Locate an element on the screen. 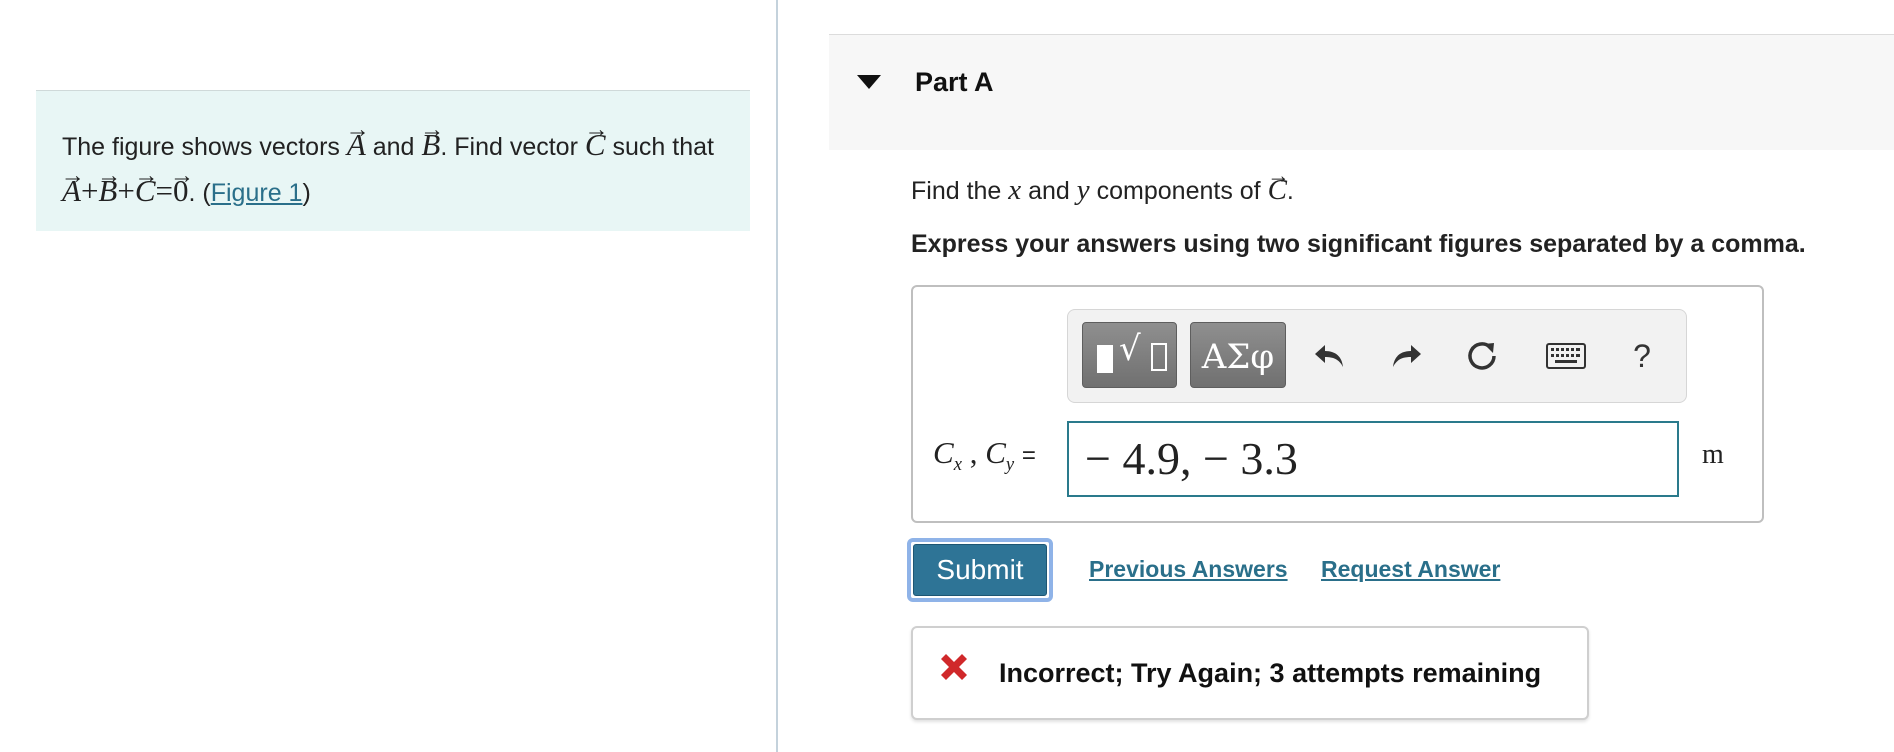 Image resolution: width=1894 pixels, height=752 pixels. answer-box: √ ΑΣφ ? Cx , Cy = − 4.9, − 3.3 m is located at coordinates (1337, 404).